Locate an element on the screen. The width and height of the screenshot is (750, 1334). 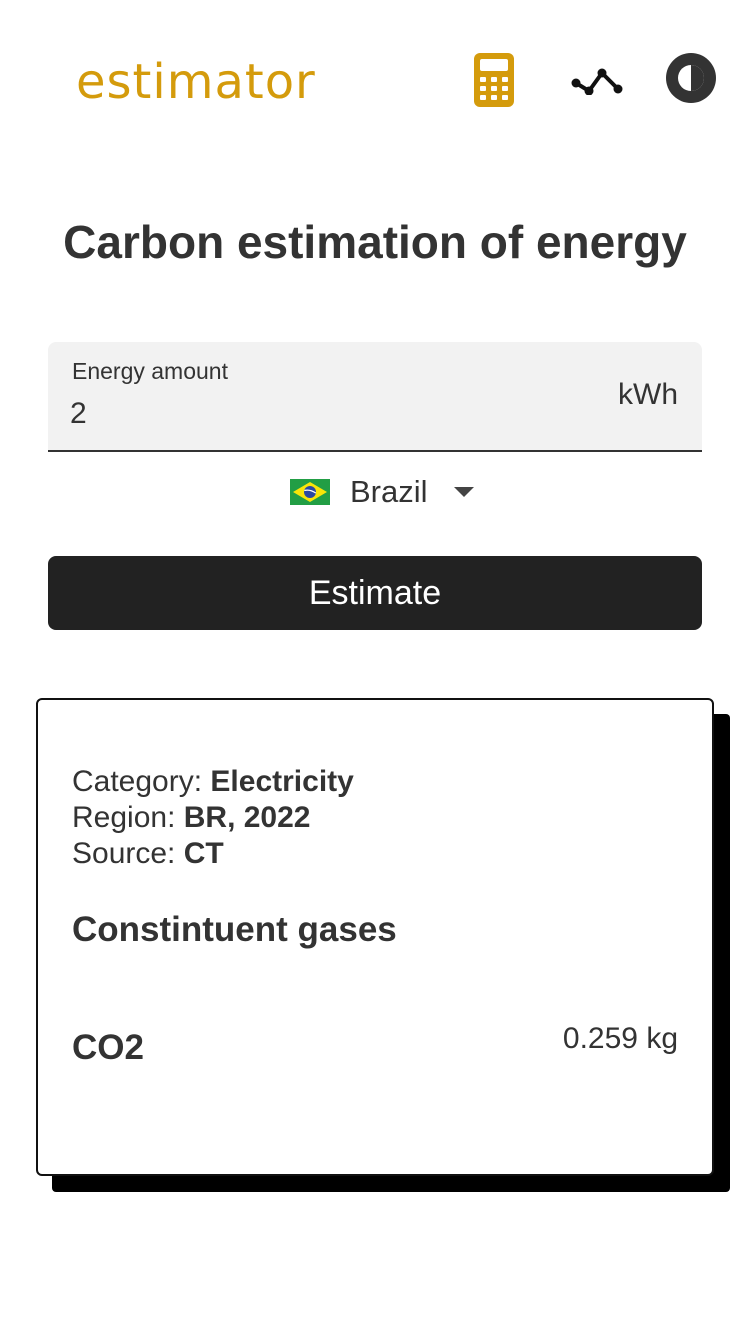
source-value: CT is located at coordinates (203, 853).